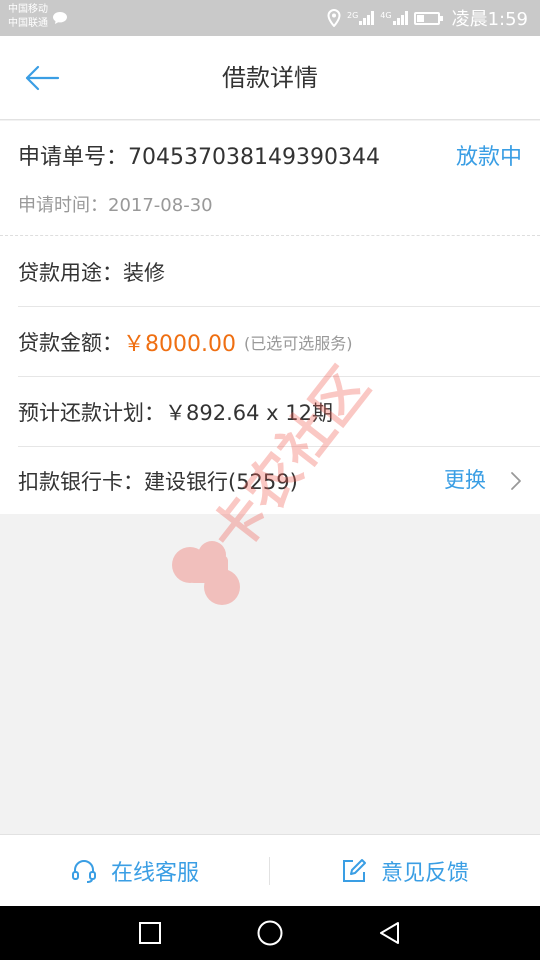 This screenshot has width=540, height=960. What do you see at coordinates (516, 480) in the screenshot?
I see `chevron-right-icon` at bounding box center [516, 480].